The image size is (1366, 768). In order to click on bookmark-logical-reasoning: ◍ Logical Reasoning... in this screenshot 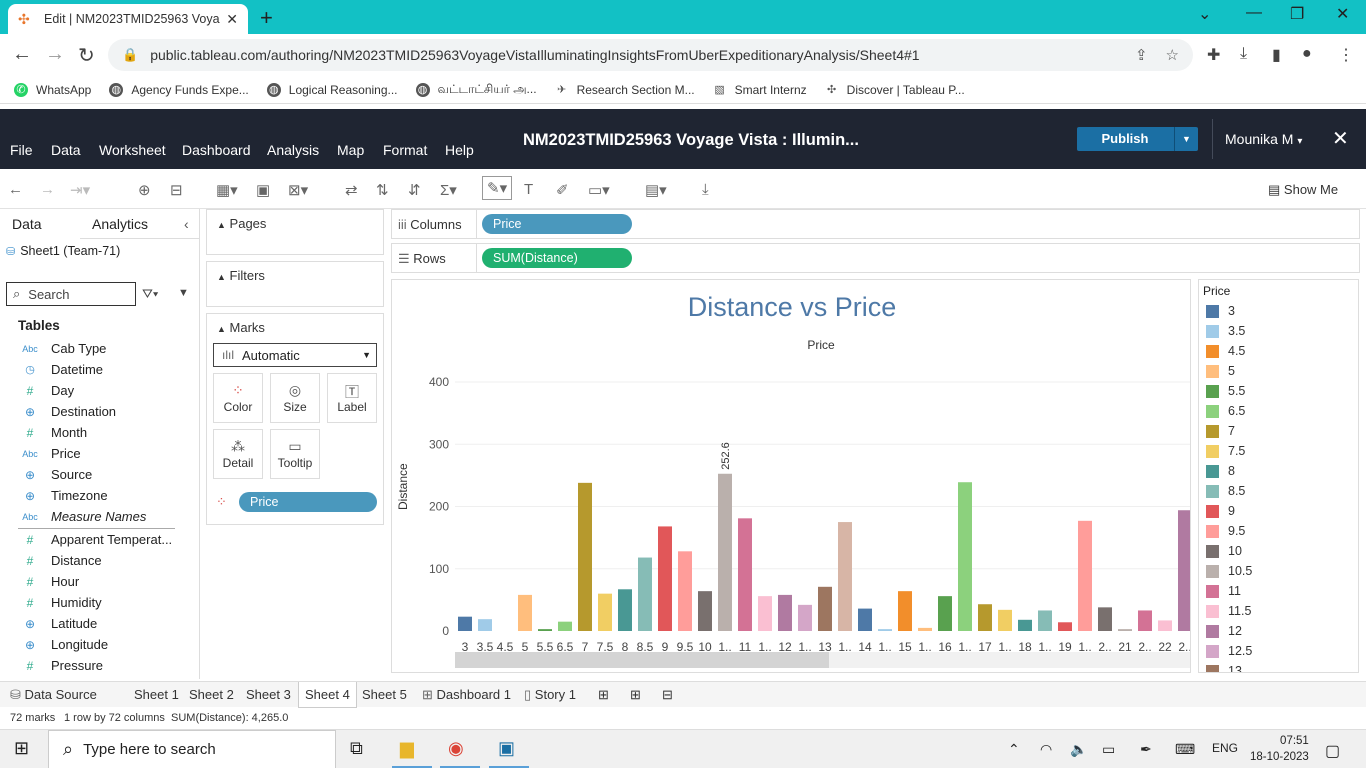, I will do `click(332, 89)`.